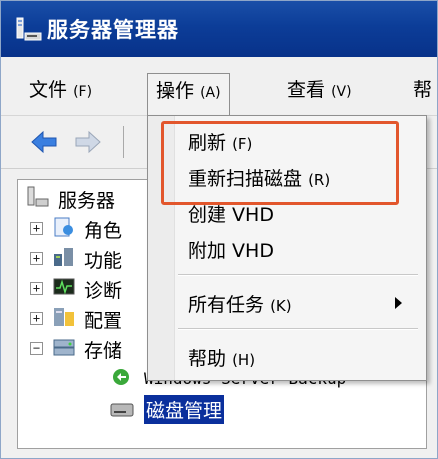  I want to click on menu-file-accelerator: (F), so click(83, 92).